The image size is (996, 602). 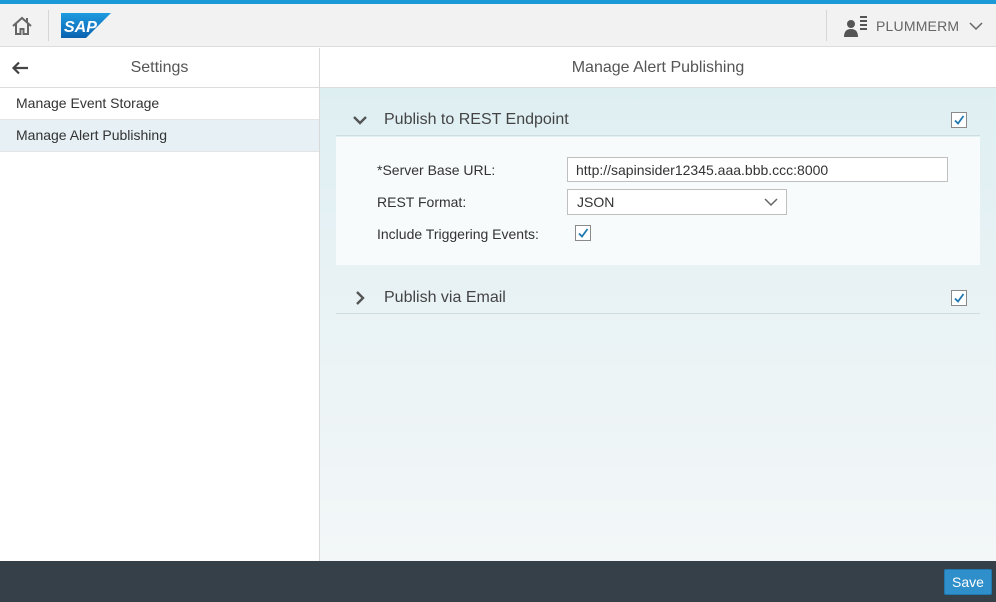 I want to click on user-menu: PLUMMERM, so click(x=912, y=25).